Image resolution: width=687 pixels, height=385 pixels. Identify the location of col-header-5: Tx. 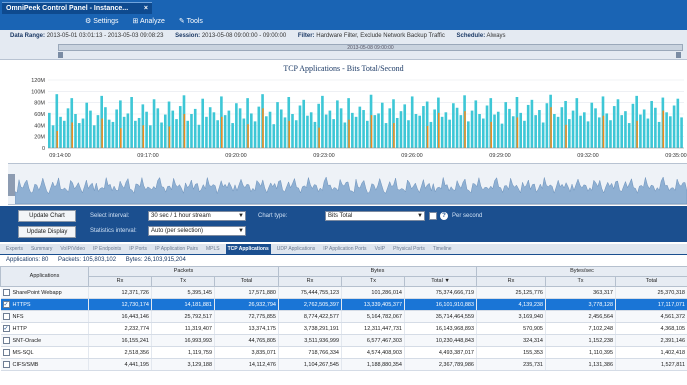
(373, 281).